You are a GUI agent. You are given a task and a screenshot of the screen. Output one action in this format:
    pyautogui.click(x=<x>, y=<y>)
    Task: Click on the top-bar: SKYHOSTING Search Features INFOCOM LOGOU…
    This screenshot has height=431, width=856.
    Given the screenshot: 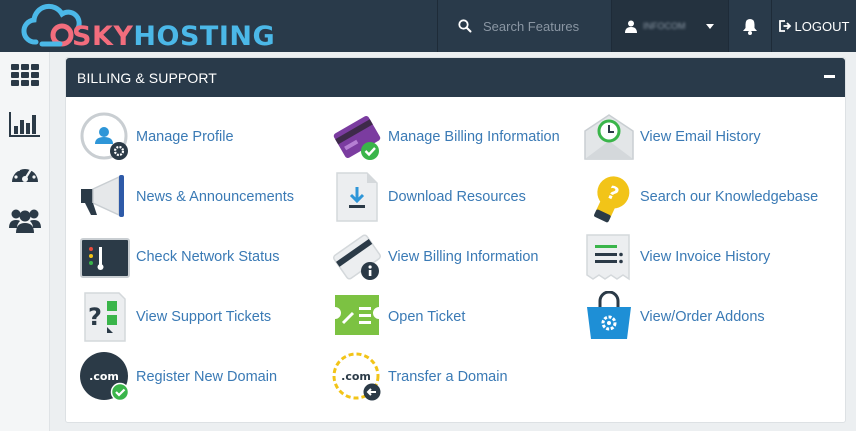 What is the action you would take?
    pyautogui.click(x=428, y=26)
    